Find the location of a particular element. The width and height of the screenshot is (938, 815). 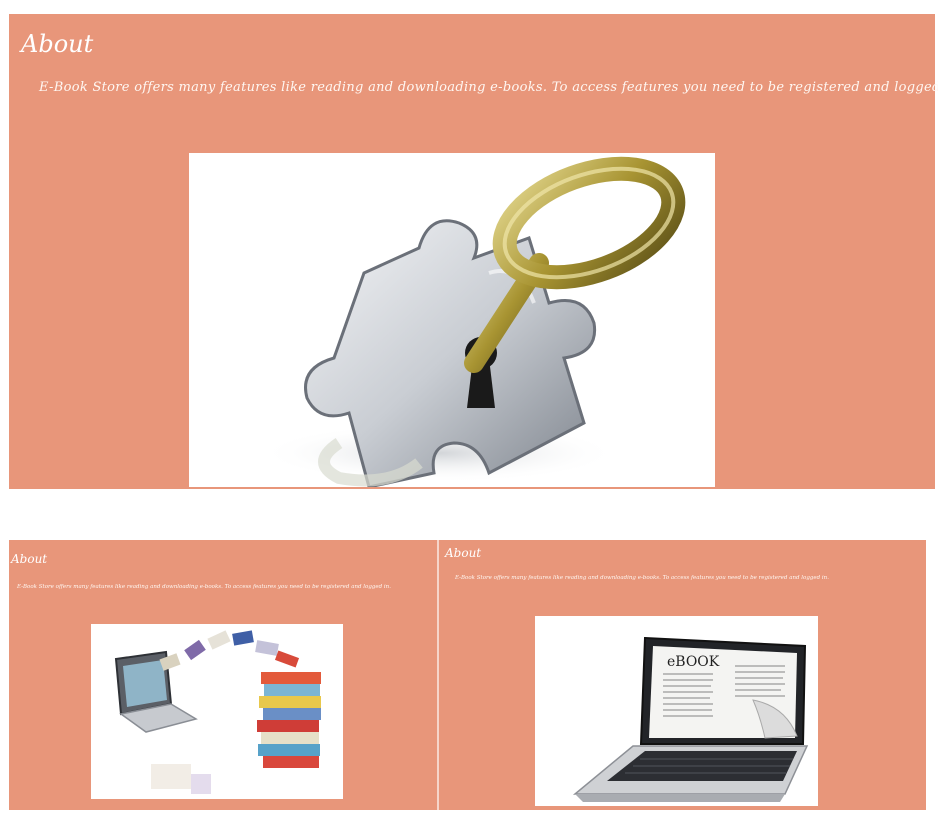

panel-divider is located at coordinates (438, 675).